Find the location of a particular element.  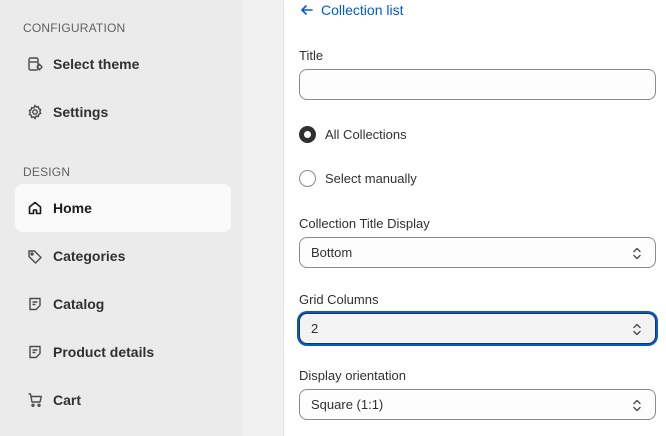

sidebar-item-categories: Categories is located at coordinates (123, 256).